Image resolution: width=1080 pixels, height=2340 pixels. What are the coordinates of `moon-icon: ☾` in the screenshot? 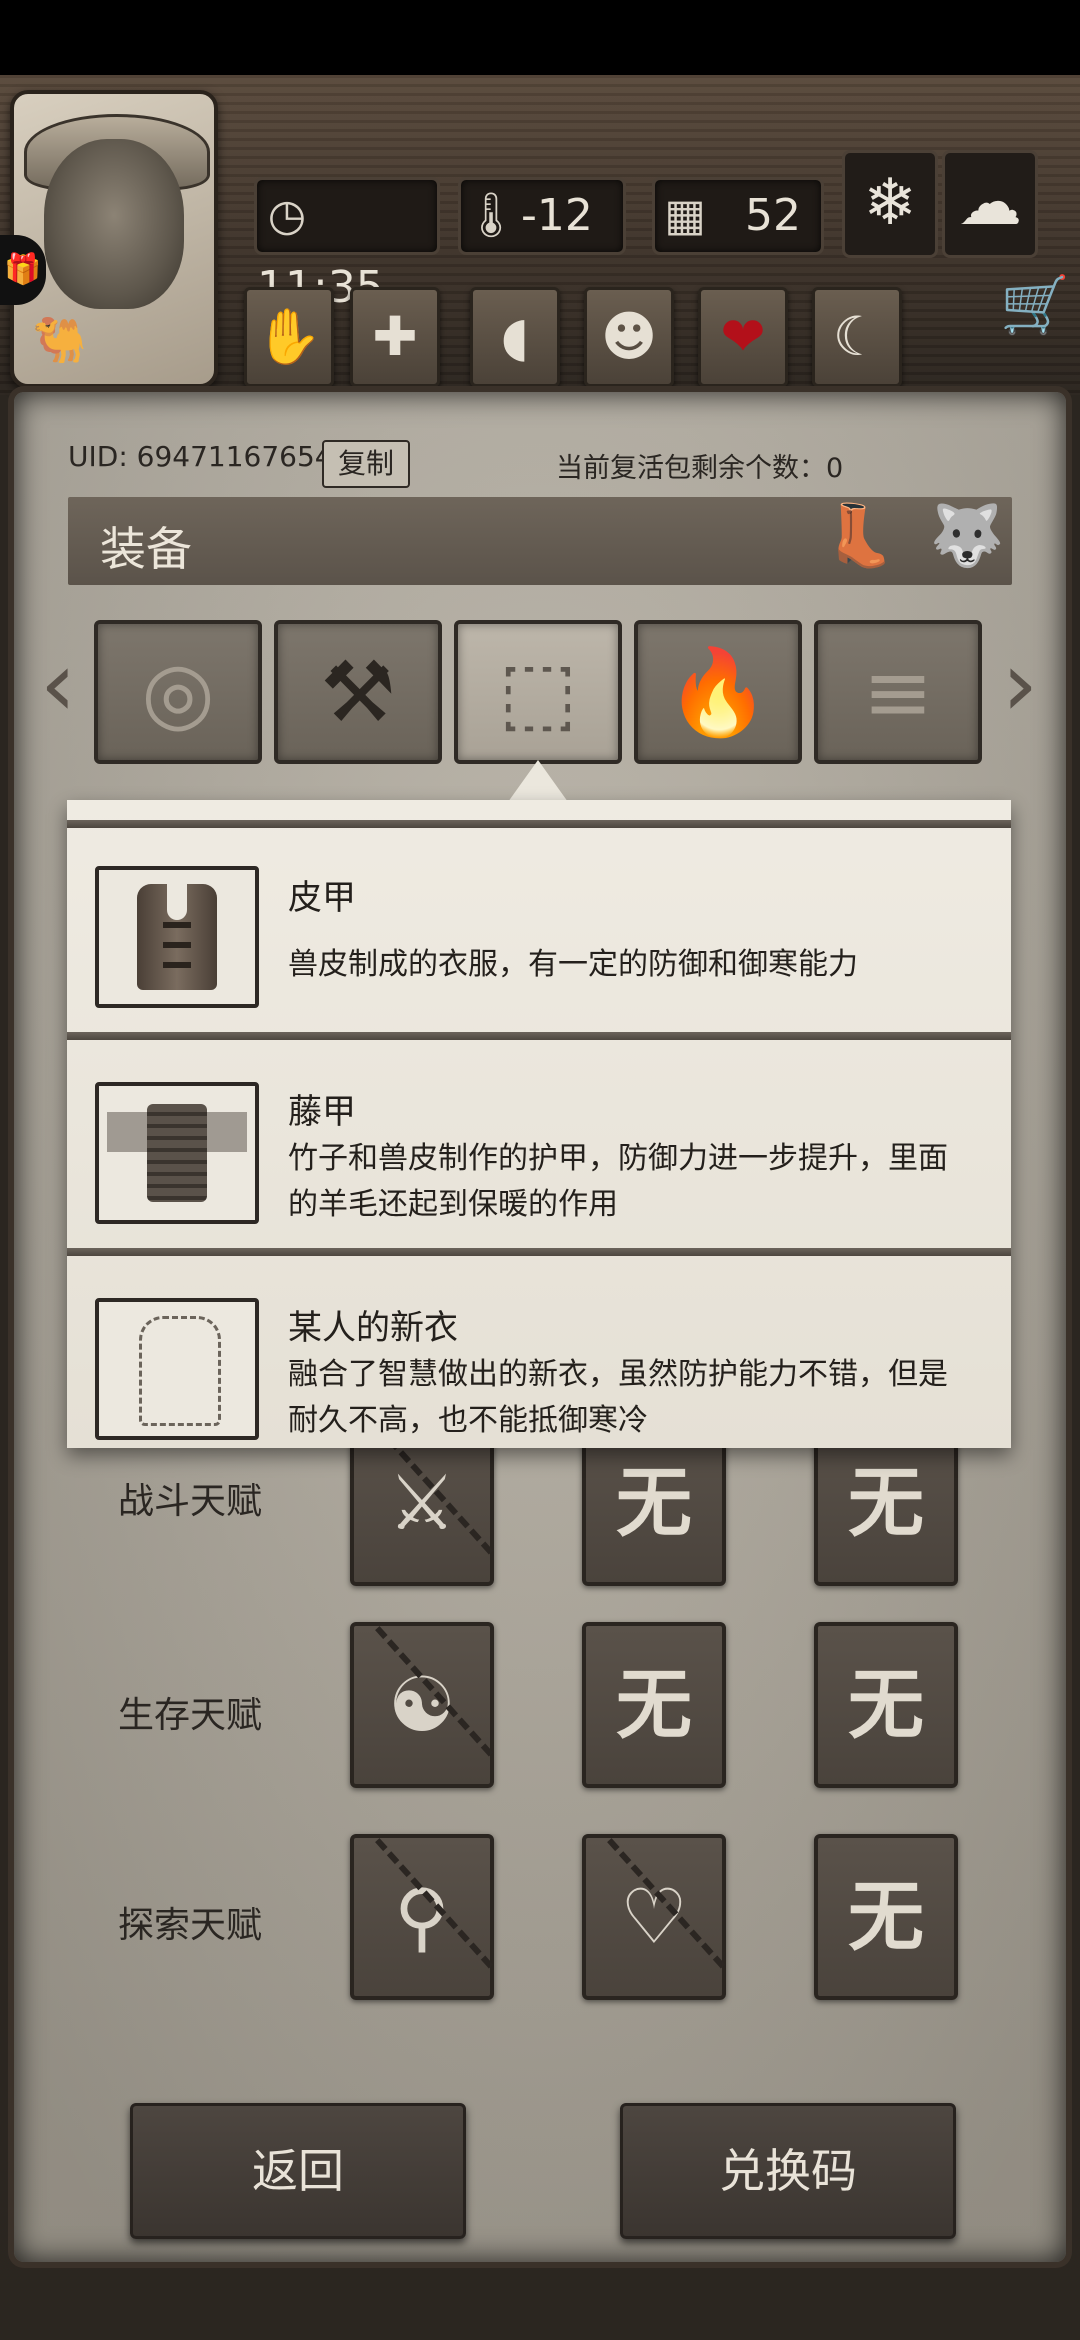 It's located at (857, 337).